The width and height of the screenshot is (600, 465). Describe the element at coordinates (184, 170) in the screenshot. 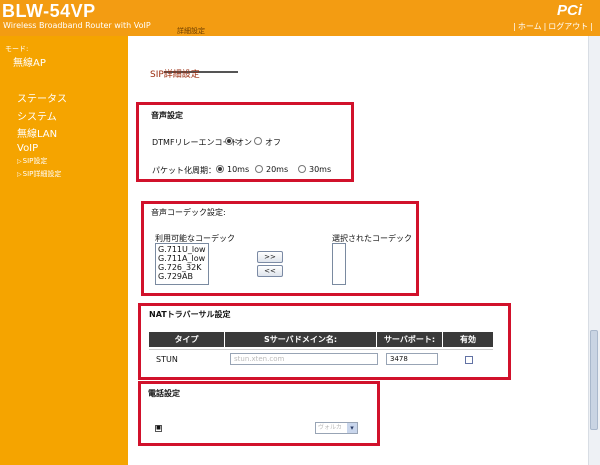

I see `packet-period-label: パケット化周期：` at that location.